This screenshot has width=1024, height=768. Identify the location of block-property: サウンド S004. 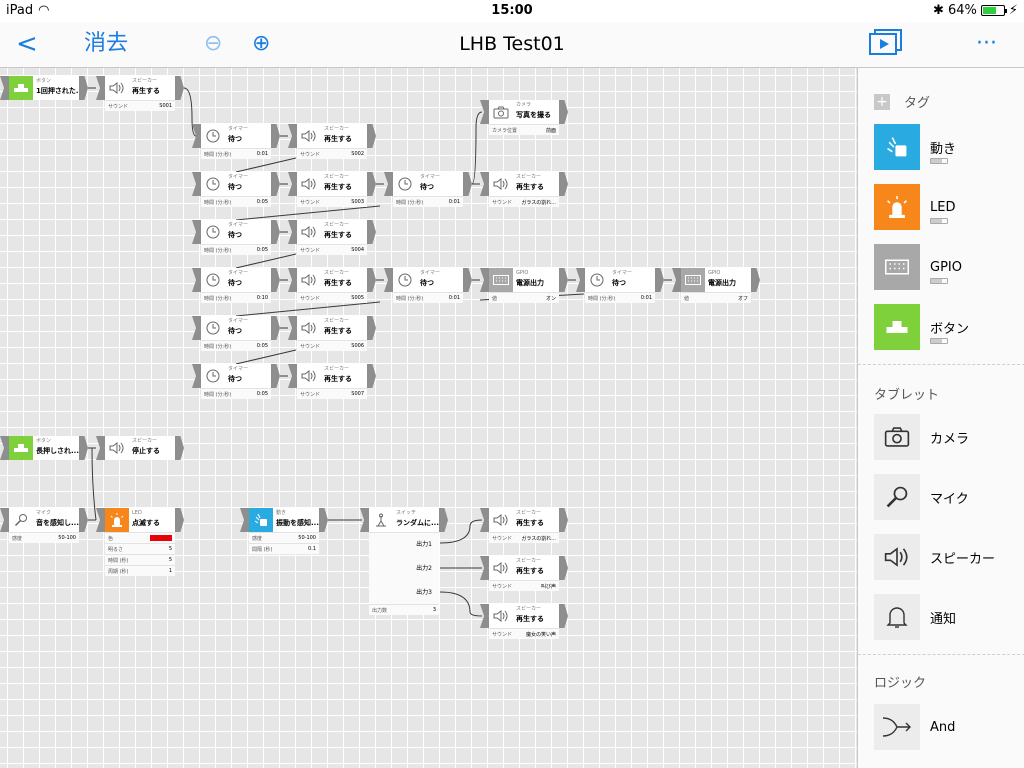
(332, 249).